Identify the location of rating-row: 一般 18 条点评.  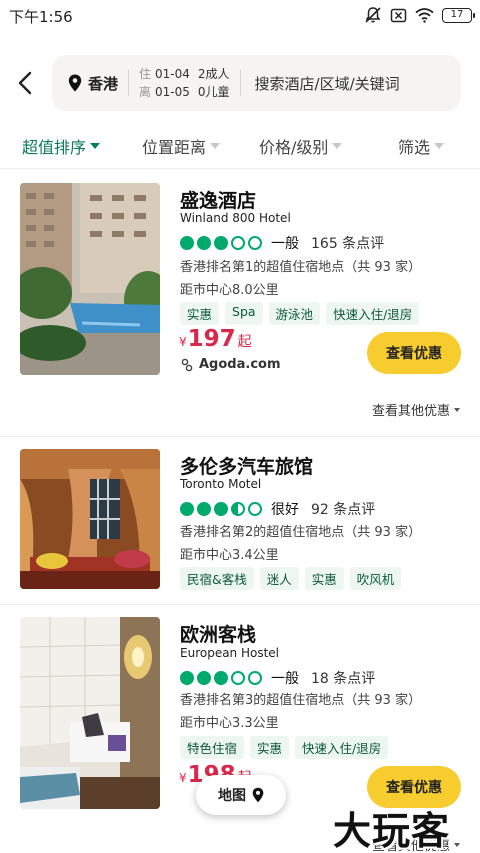
(277, 678).